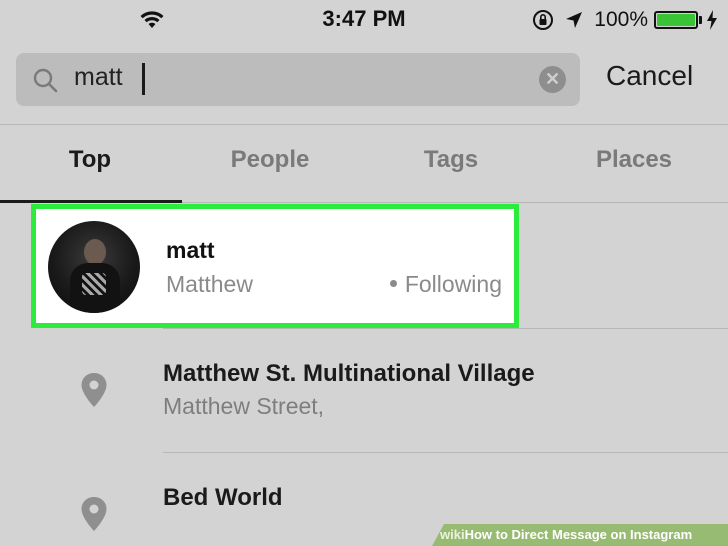 Image resolution: width=728 pixels, height=546 pixels. What do you see at coordinates (451, 160) in the screenshot?
I see `tab-tags: Tags` at bounding box center [451, 160].